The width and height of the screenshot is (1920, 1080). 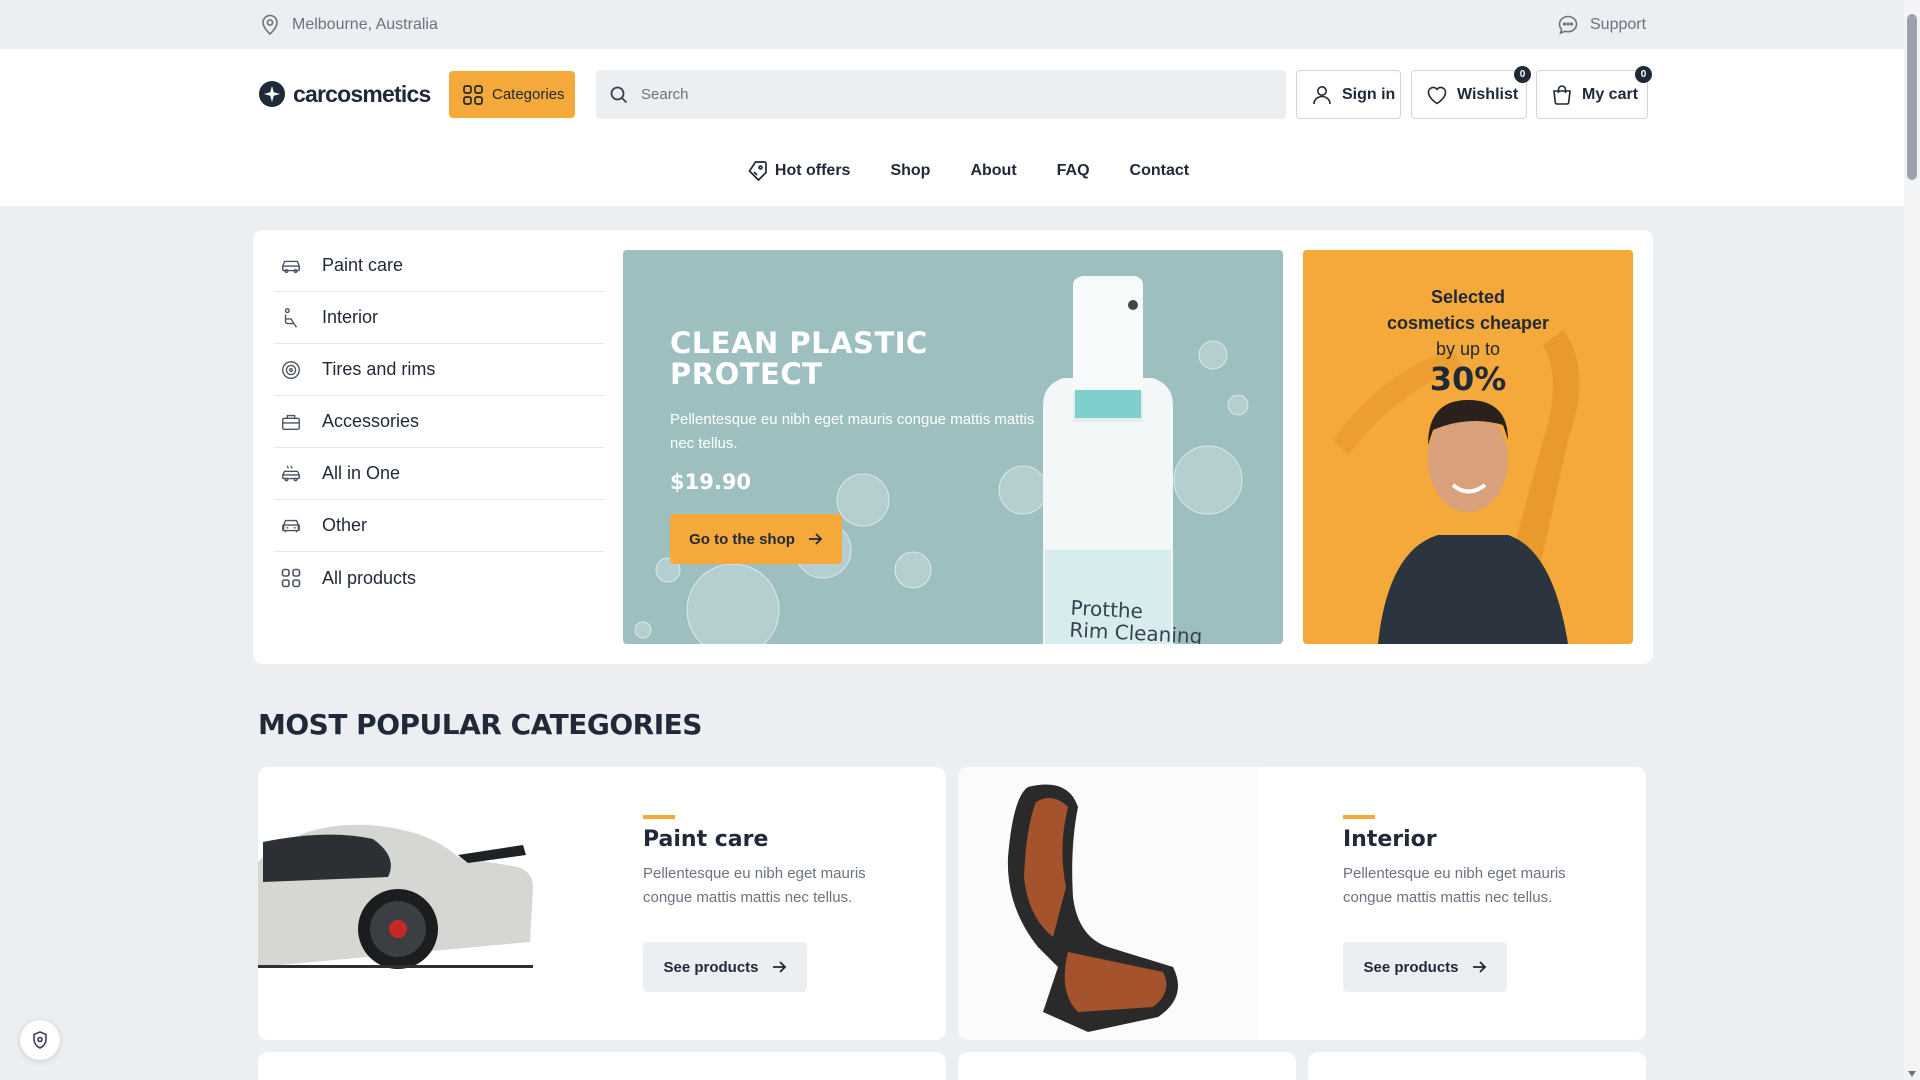 I want to click on card-title: Paint care, so click(x=706, y=839).